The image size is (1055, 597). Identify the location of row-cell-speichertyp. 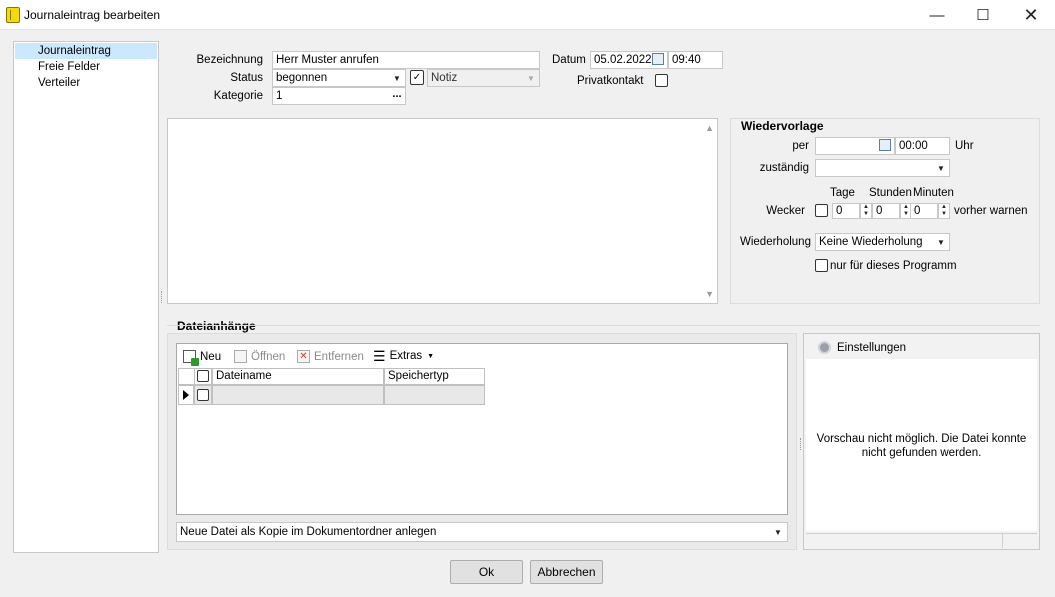
(434, 395).